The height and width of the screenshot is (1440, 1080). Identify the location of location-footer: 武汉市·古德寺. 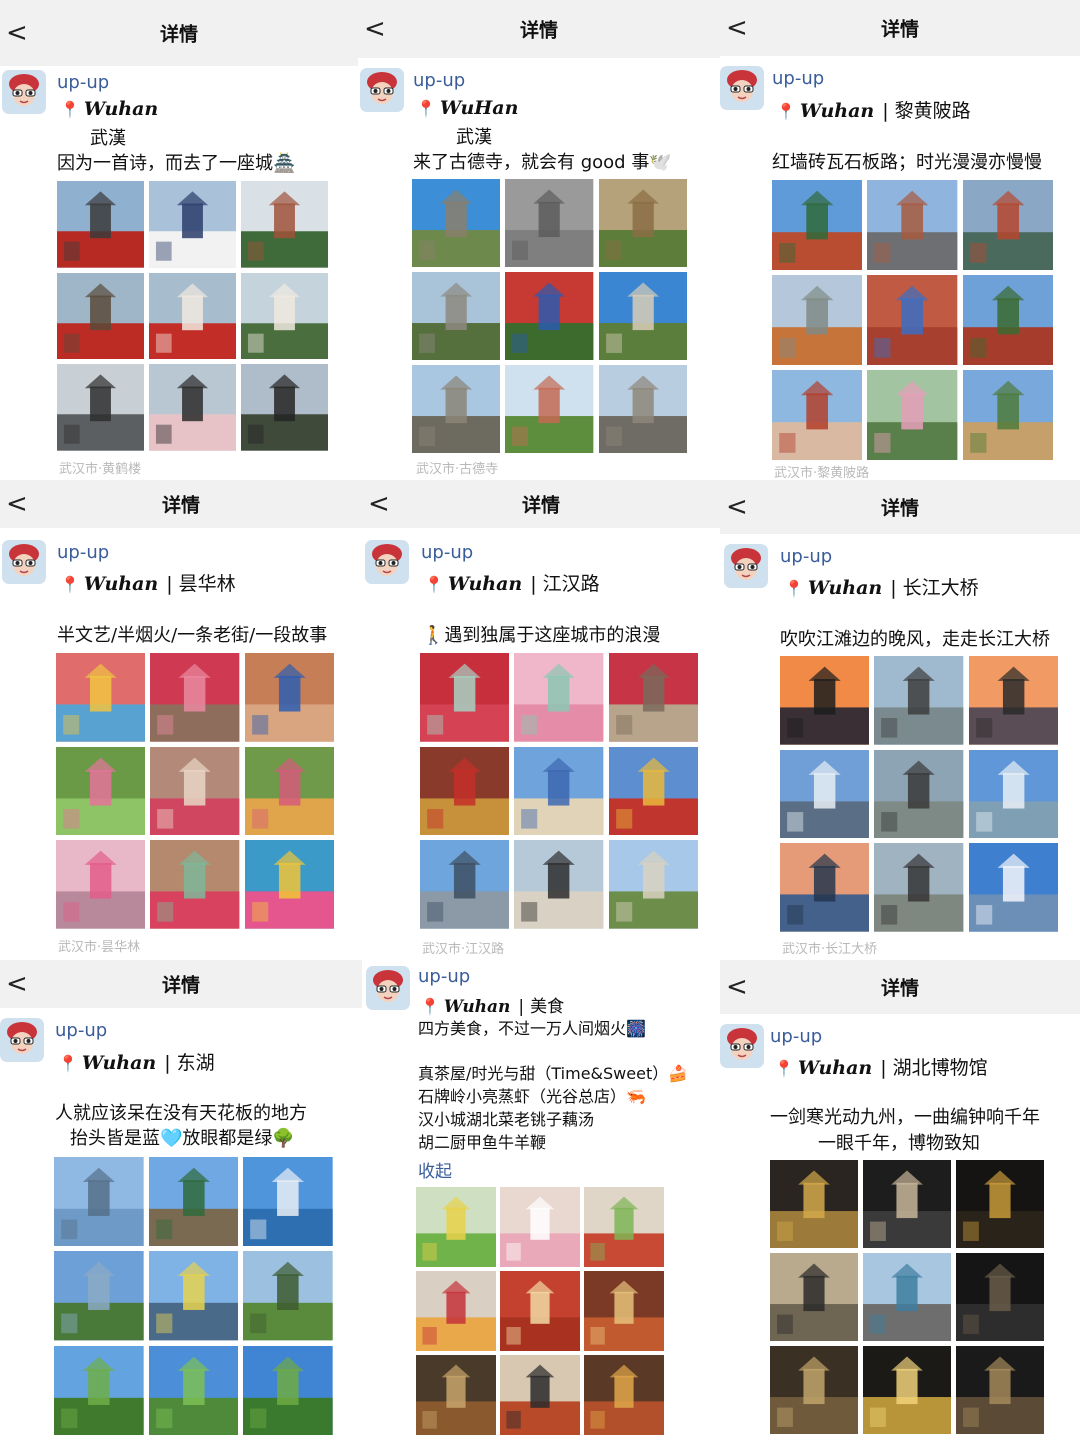
(457, 467).